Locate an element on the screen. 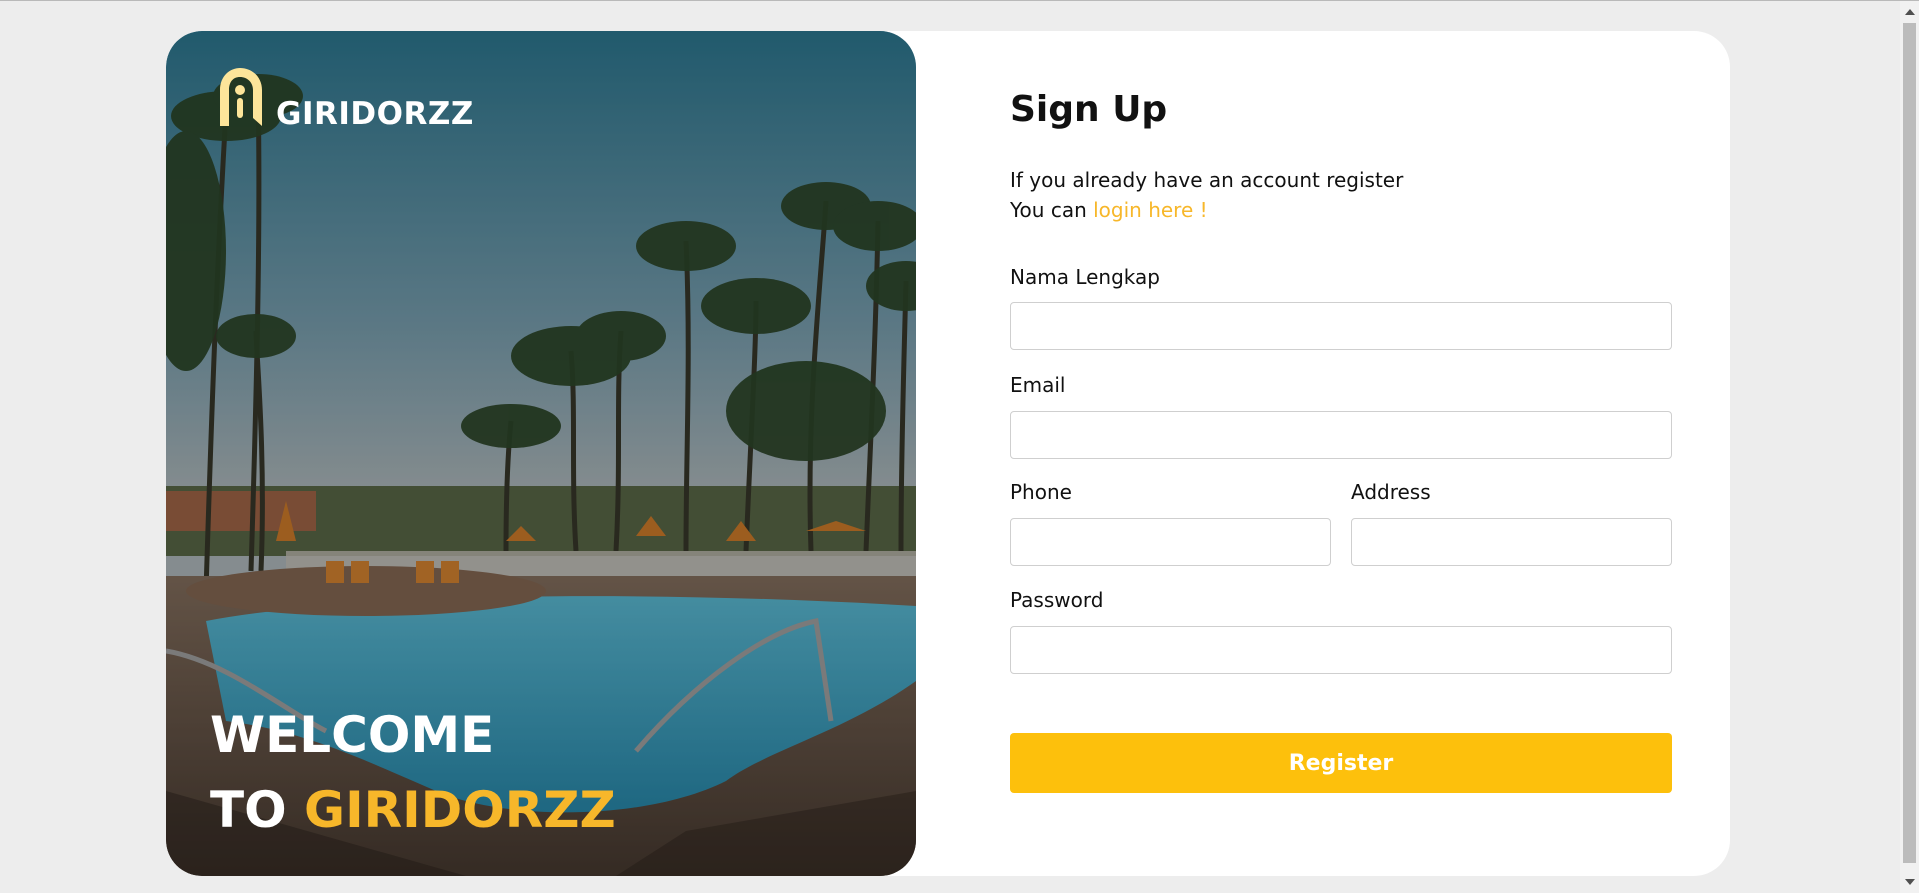 Image resolution: width=1919 pixels, height=893 pixels. scroll-up-icon is located at coordinates (1910, 12).